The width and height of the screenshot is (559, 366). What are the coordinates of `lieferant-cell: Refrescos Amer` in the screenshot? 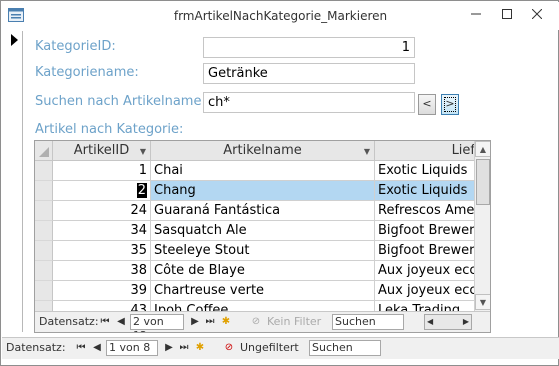 It's located at (424, 211).